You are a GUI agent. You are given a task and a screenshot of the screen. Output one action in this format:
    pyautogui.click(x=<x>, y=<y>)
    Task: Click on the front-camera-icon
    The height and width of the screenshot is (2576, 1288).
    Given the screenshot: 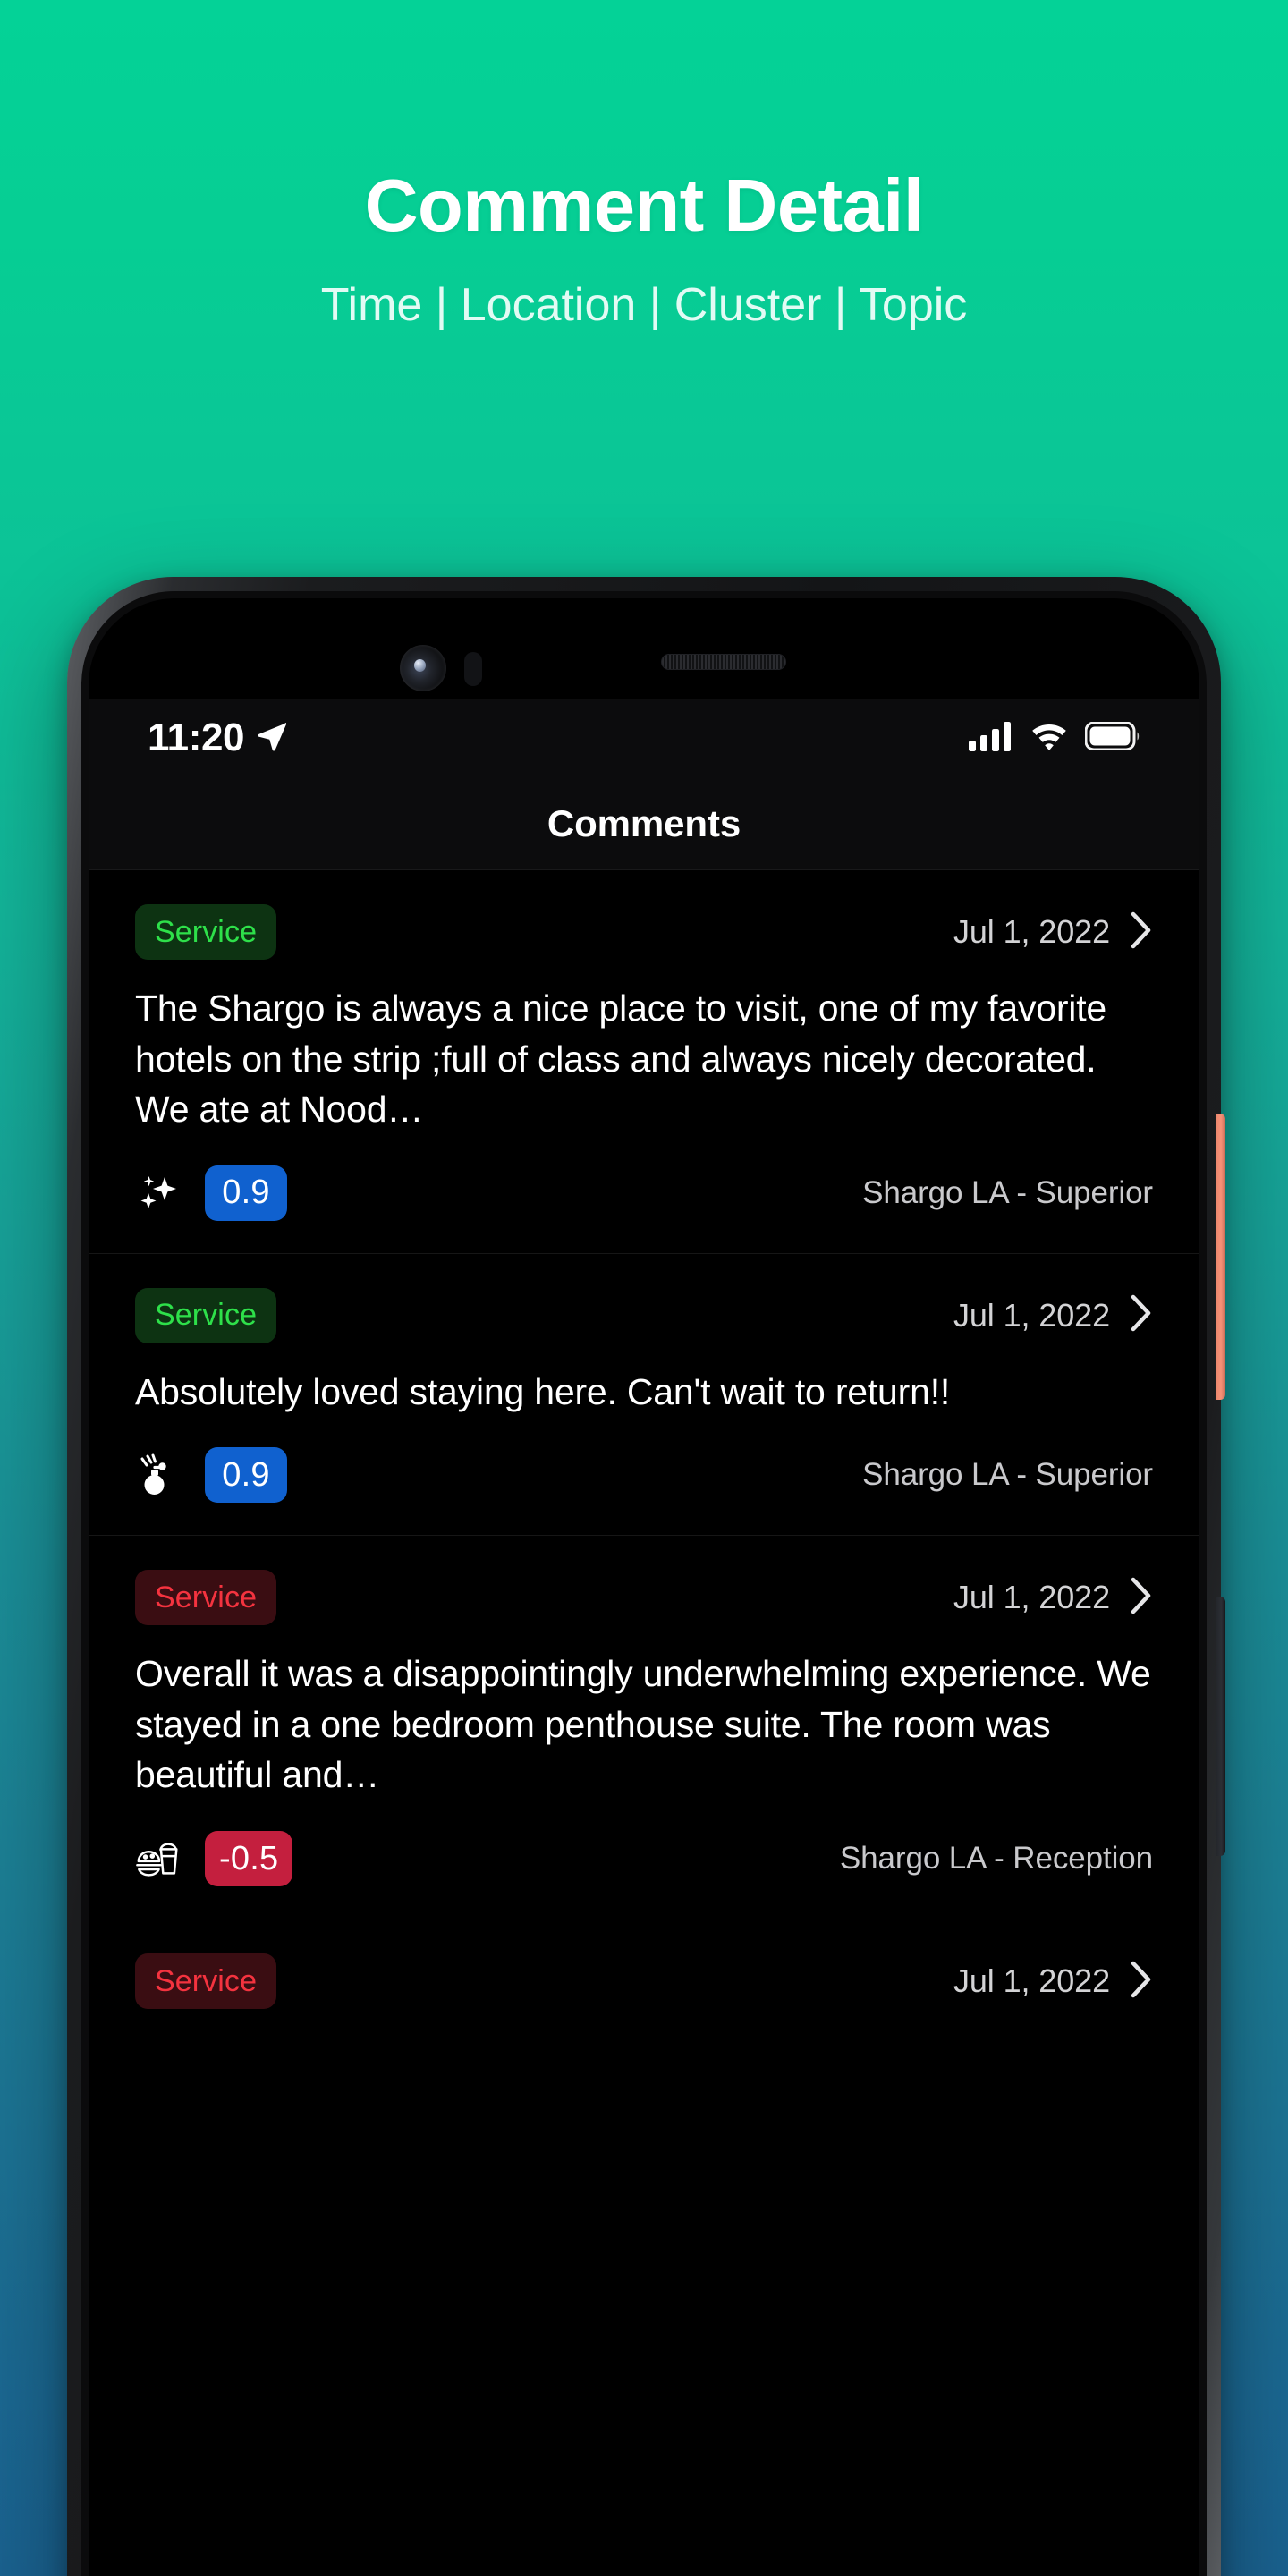 What is the action you would take?
    pyautogui.click(x=423, y=668)
    